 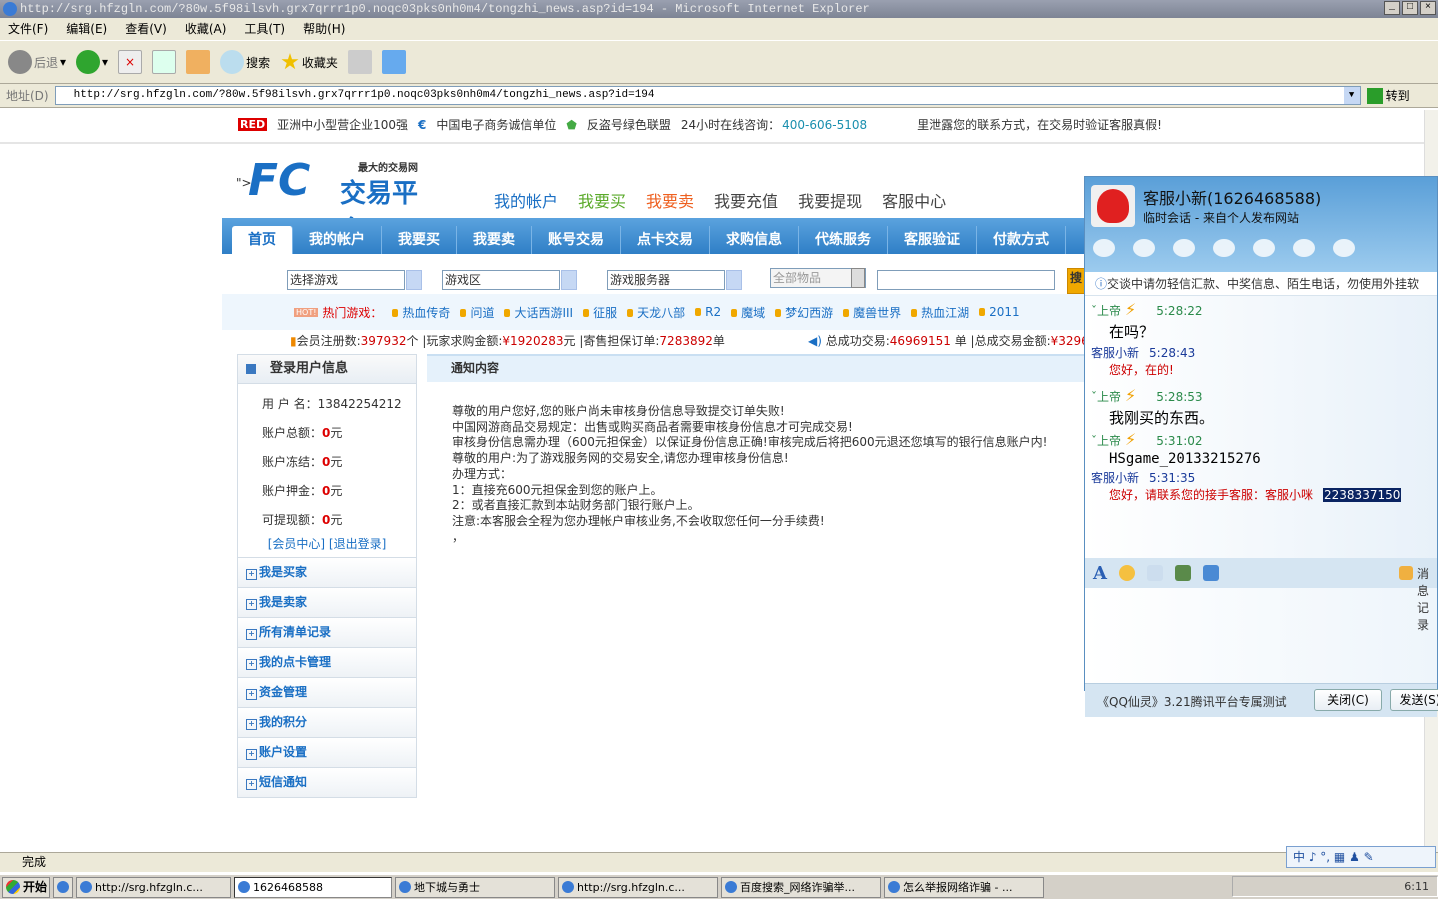 What do you see at coordinates (264, 29) in the screenshot?
I see `menu-tools: 工具(T)` at bounding box center [264, 29].